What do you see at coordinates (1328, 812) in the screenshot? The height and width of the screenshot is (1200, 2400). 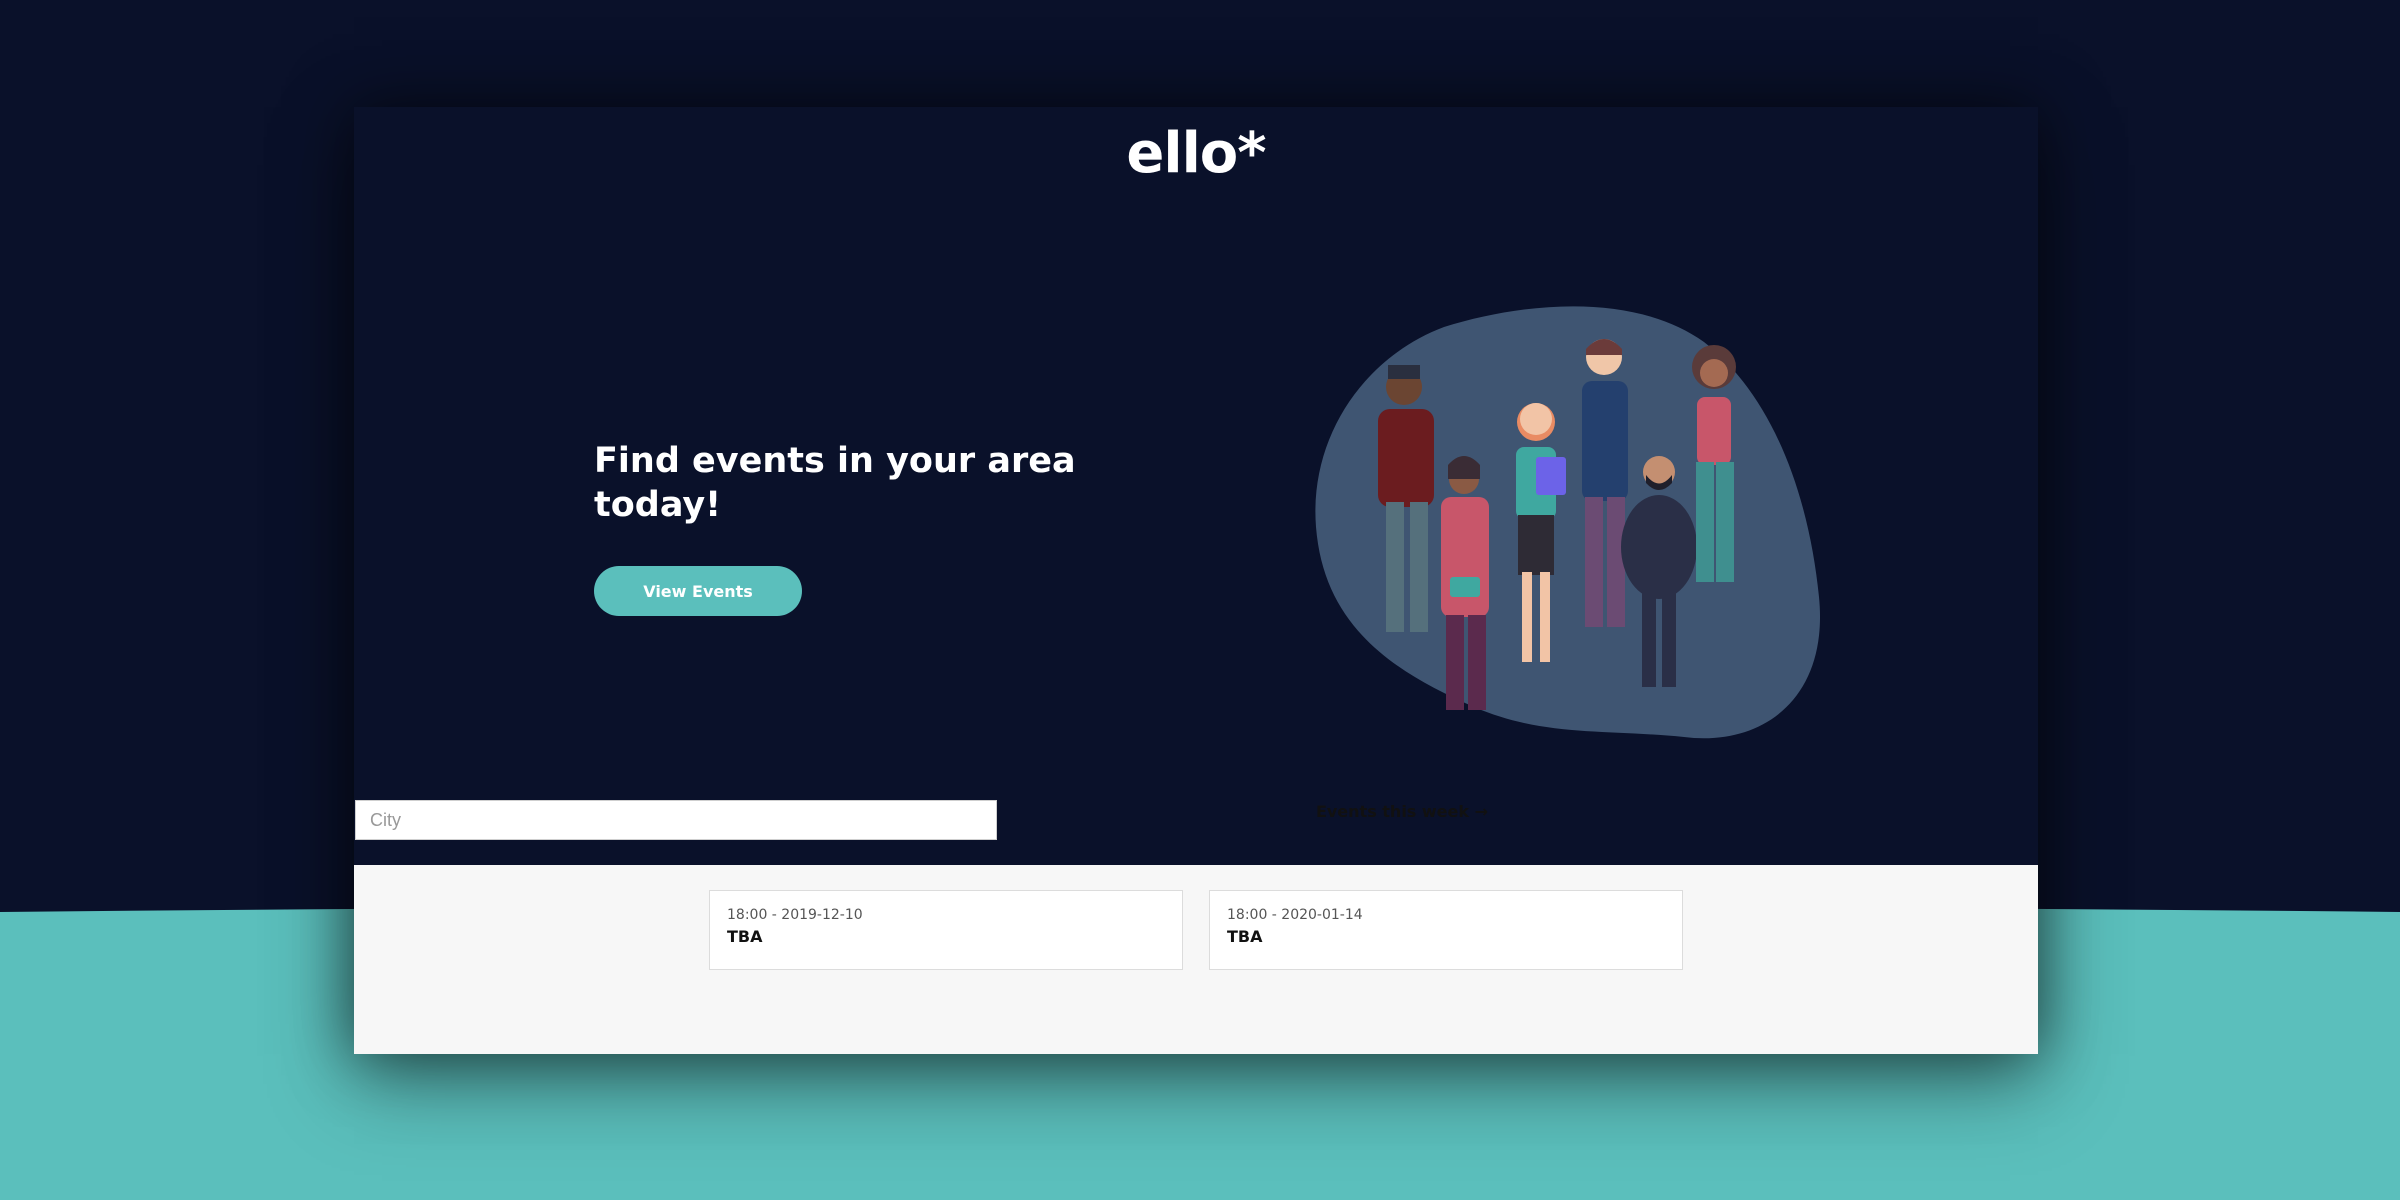 I see `events-this-week-link: Events this week →` at bounding box center [1328, 812].